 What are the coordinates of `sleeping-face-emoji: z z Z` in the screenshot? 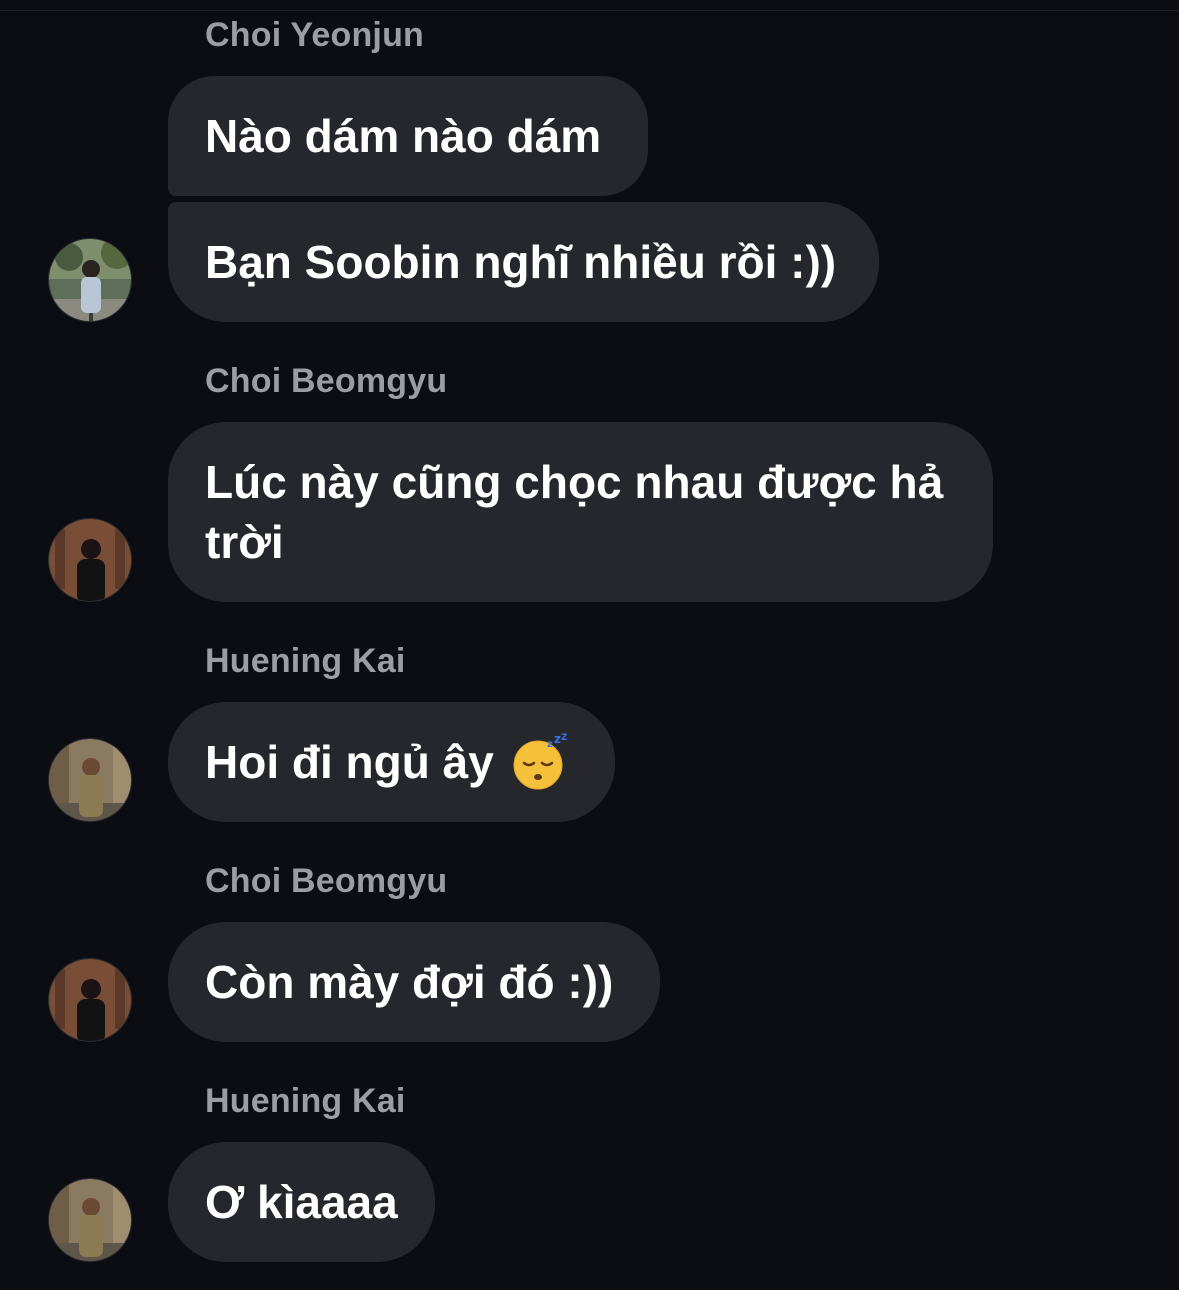 It's located at (539, 761).